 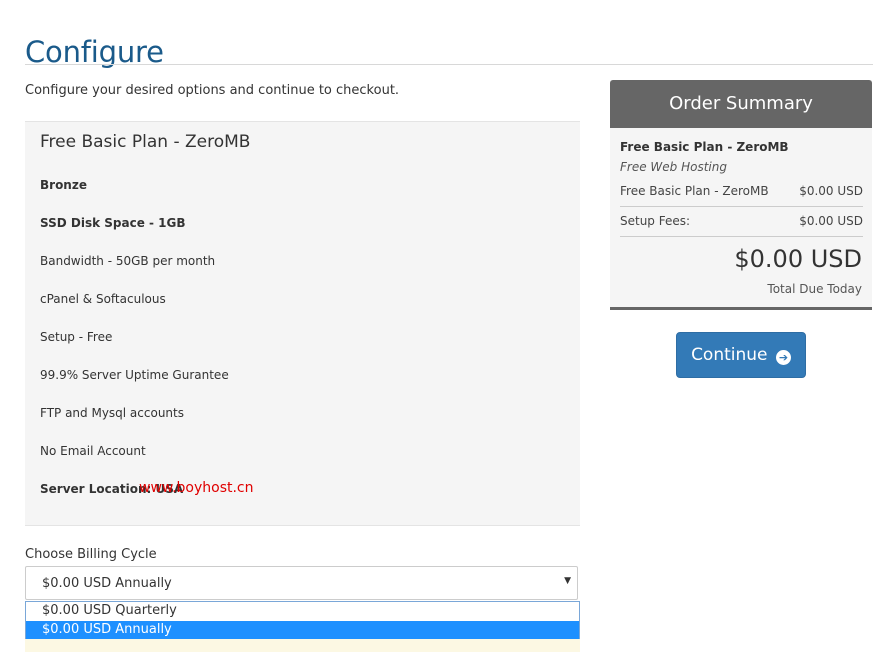 I want to click on summary-line-item: Free Basic Plan - ZeroMB $0.00 USD, so click(x=741, y=193).